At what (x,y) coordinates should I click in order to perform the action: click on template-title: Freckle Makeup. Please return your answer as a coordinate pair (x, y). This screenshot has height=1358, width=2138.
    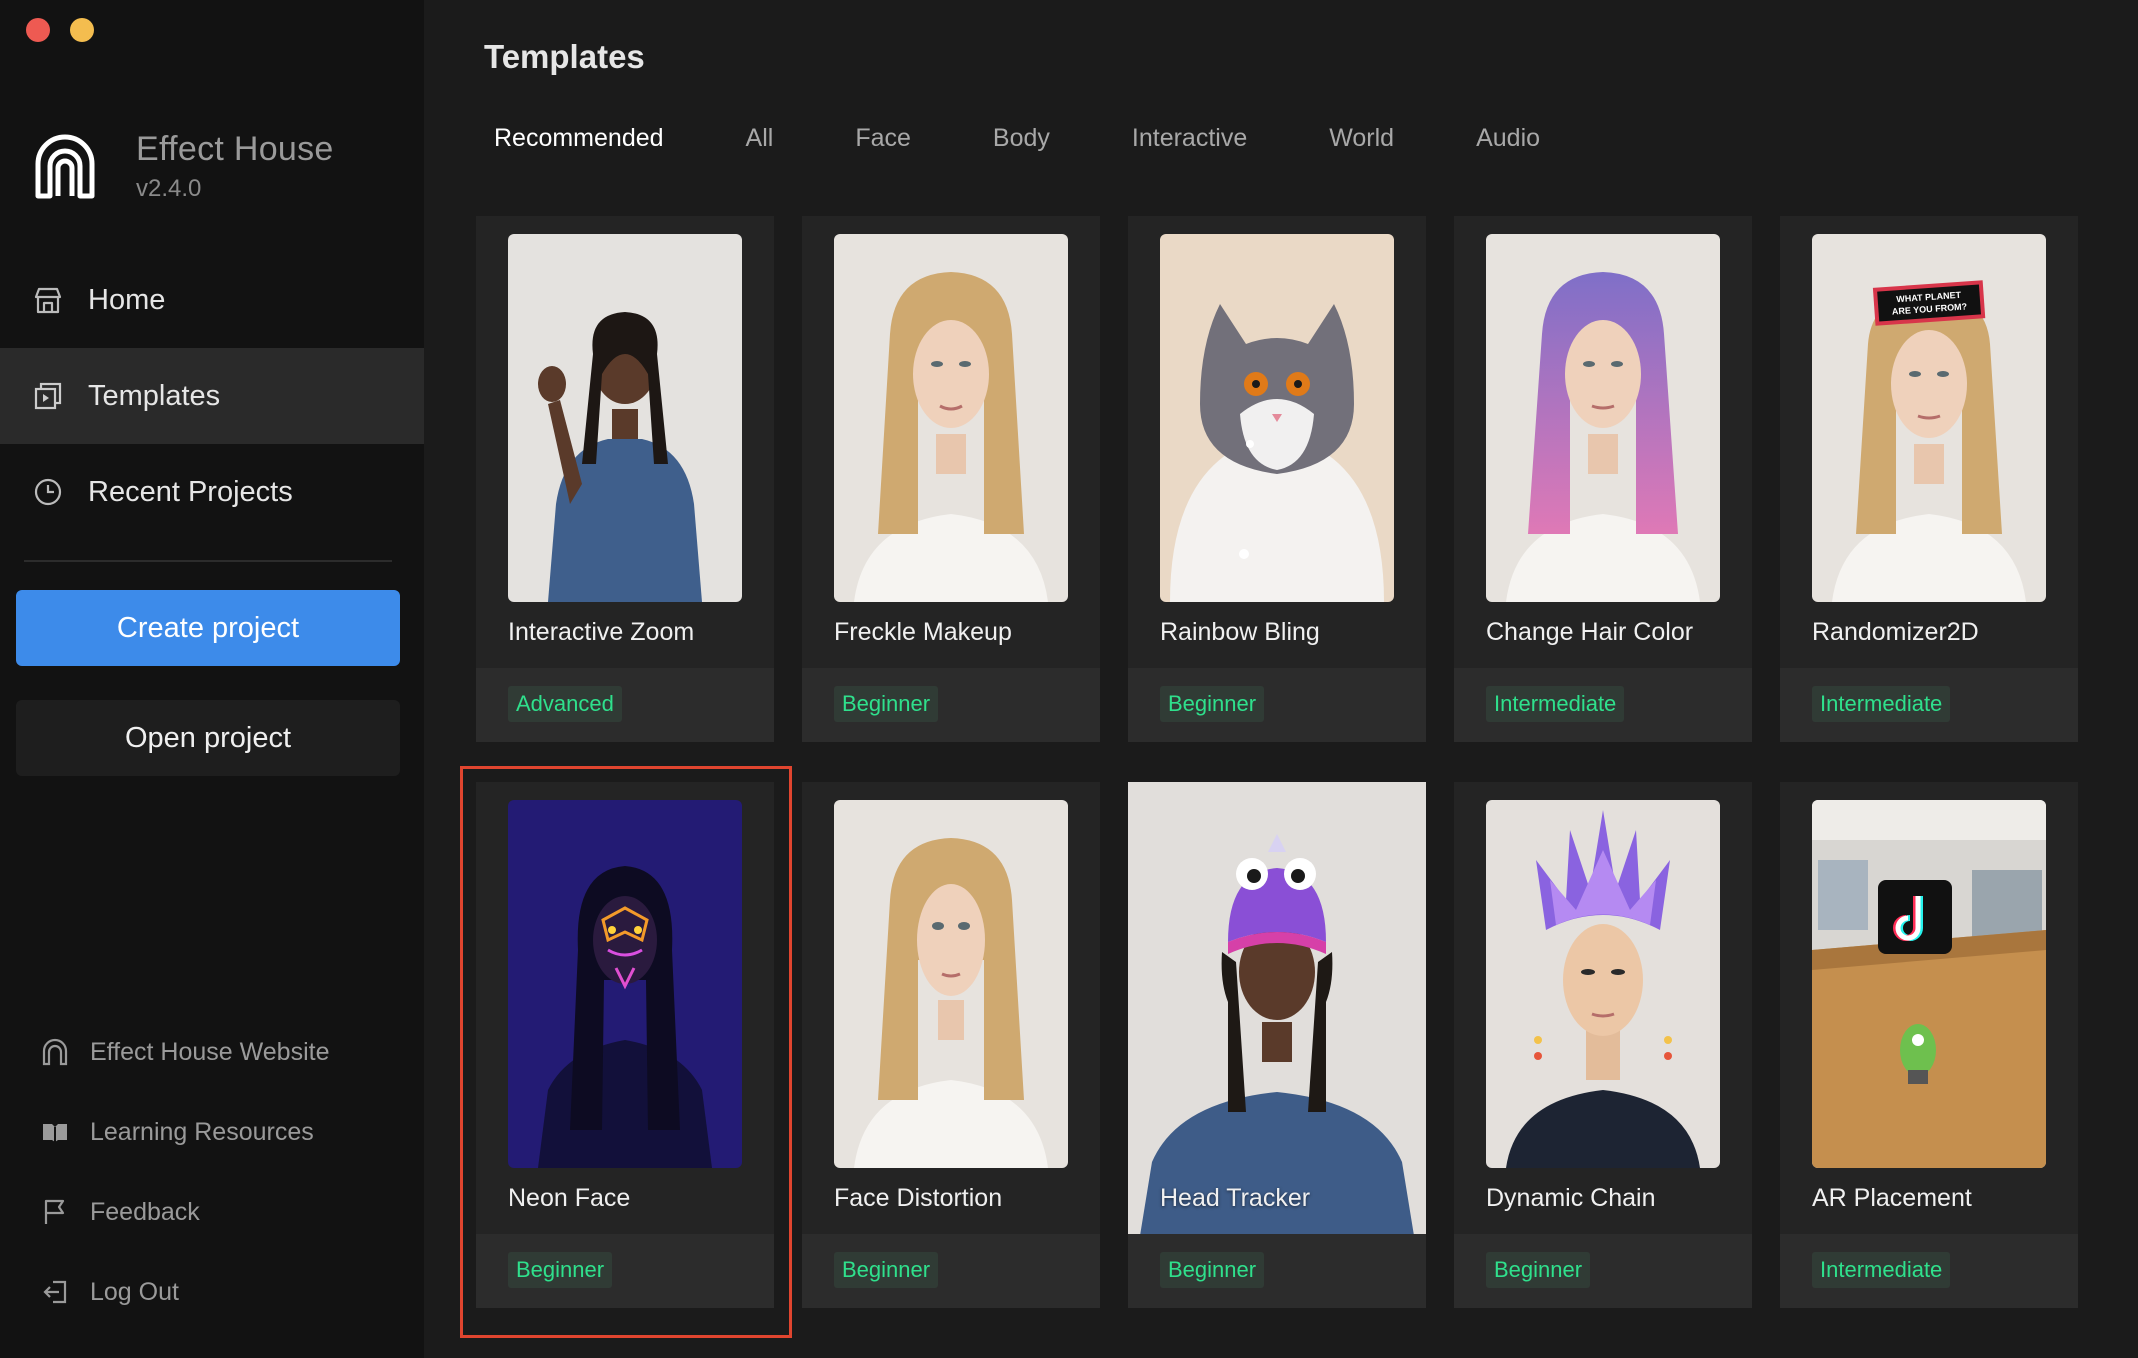
    Looking at the image, I should click on (923, 632).